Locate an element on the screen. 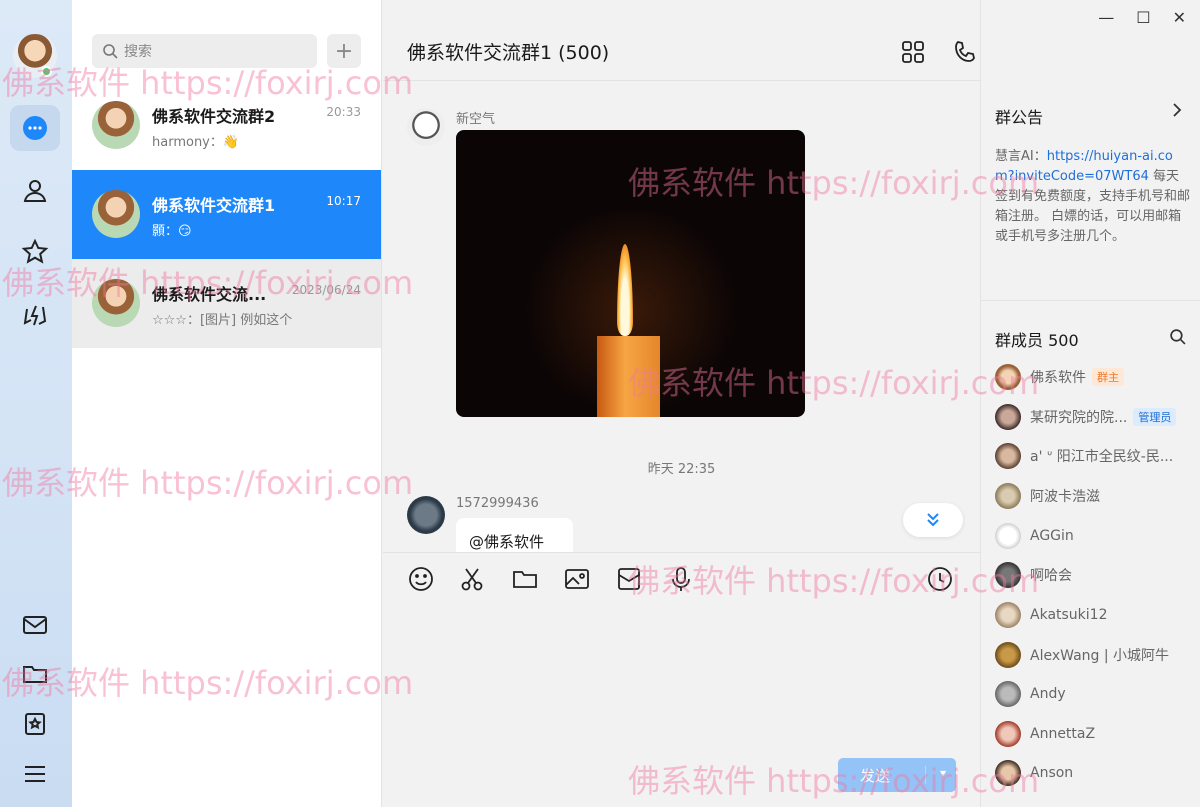 The height and width of the screenshot is (807, 1200). image-message is located at coordinates (630, 273).